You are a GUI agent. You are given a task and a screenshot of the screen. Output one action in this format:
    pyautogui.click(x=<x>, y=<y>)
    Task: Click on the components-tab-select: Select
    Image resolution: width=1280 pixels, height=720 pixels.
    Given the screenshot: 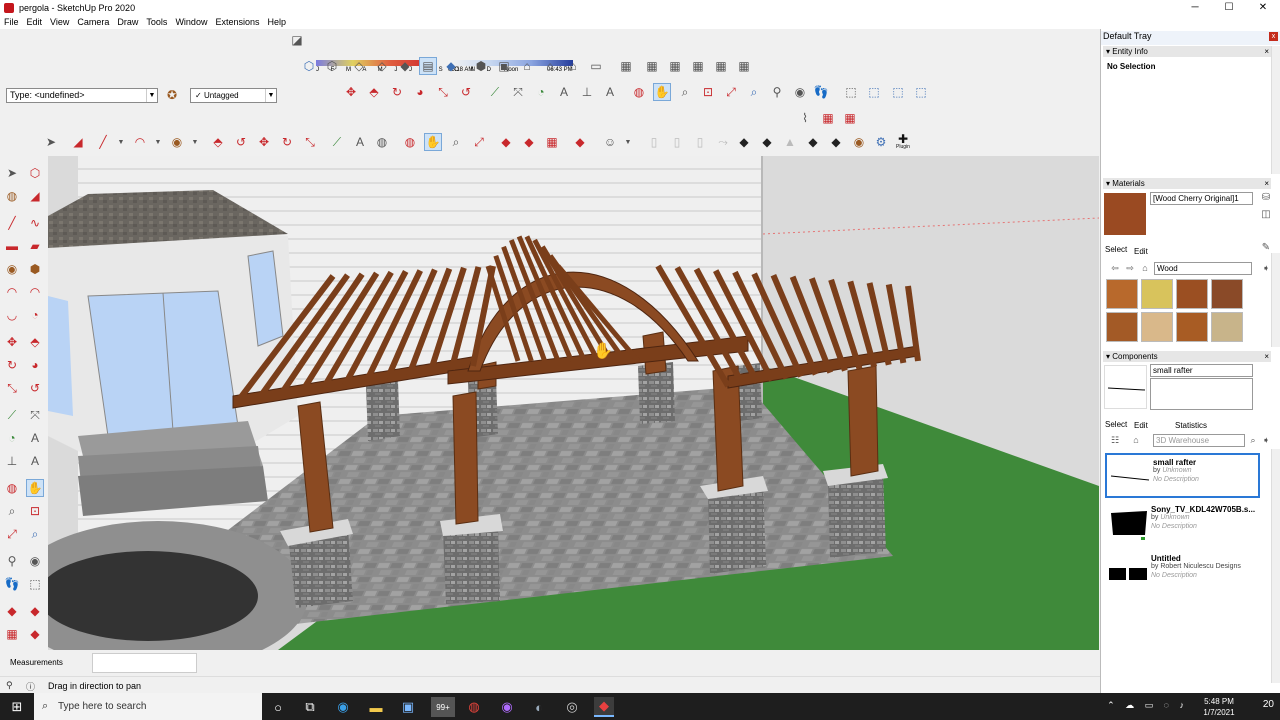 What is the action you would take?
    pyautogui.click(x=1116, y=424)
    